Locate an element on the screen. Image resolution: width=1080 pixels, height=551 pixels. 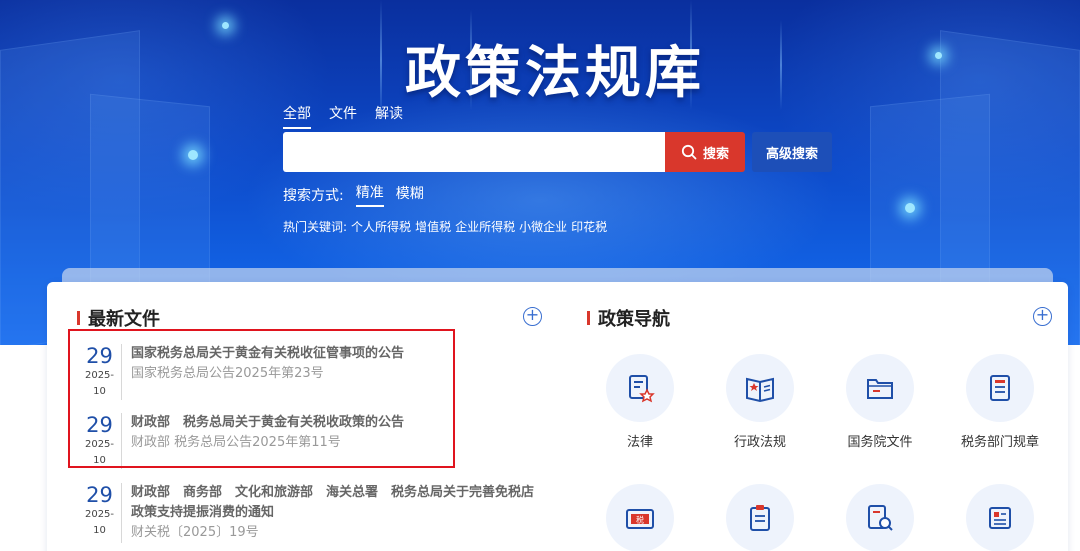
page-title: 政策法规库 is located at coordinates (555, 73).